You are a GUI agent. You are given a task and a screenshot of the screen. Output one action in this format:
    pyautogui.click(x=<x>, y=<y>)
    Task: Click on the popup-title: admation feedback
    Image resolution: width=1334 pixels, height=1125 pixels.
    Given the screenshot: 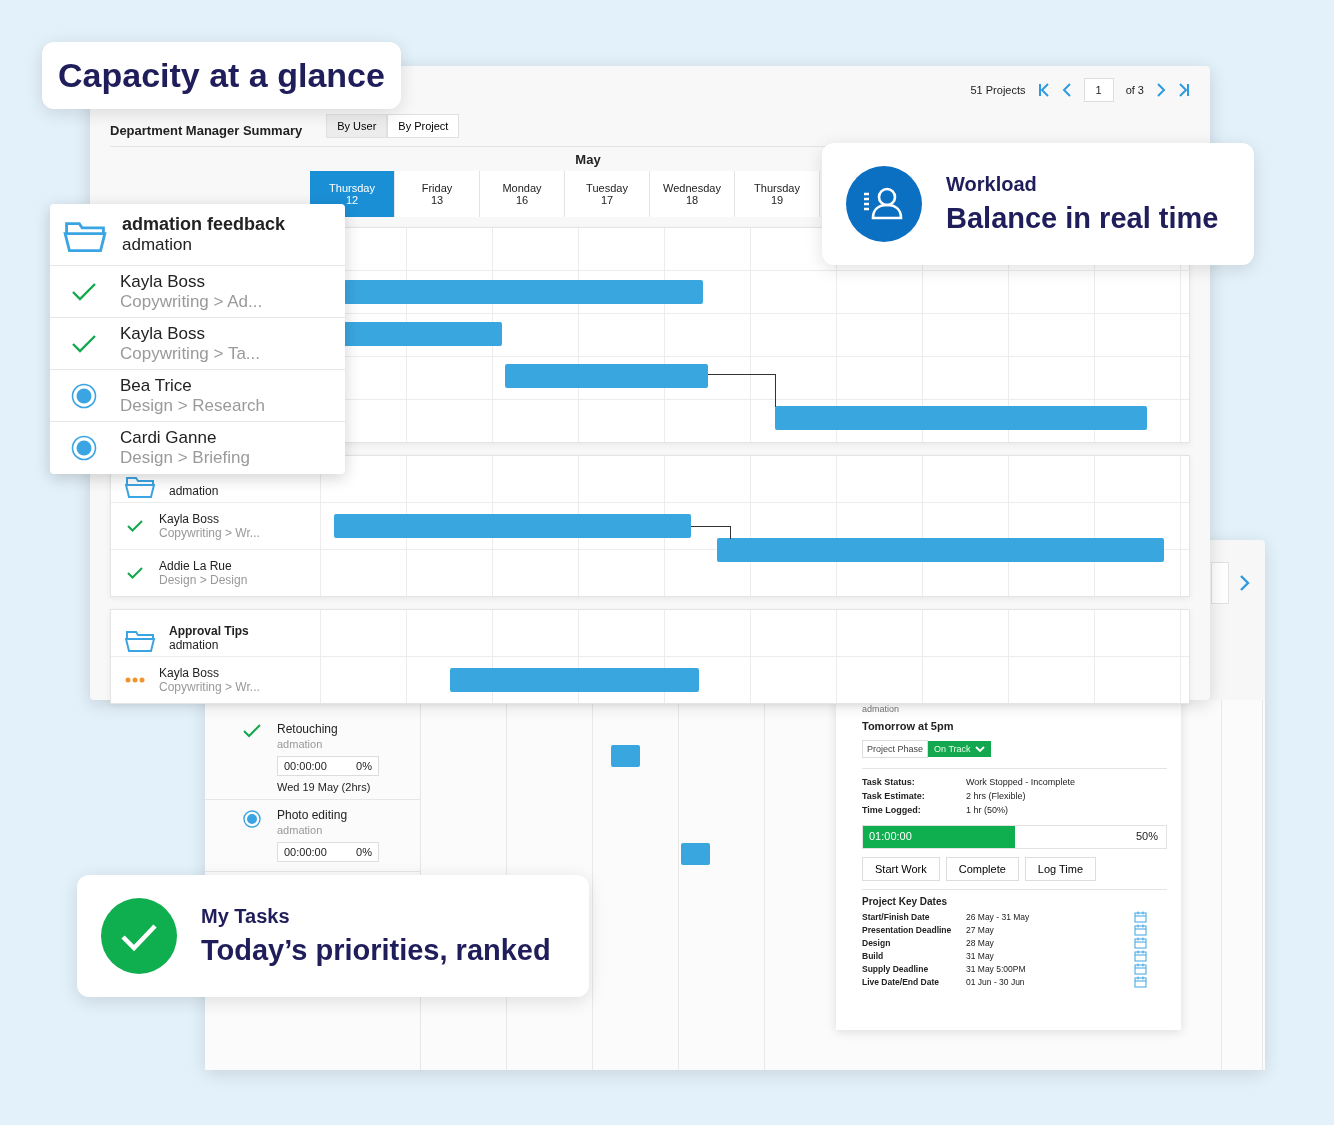 What is the action you would take?
    pyautogui.click(x=204, y=224)
    